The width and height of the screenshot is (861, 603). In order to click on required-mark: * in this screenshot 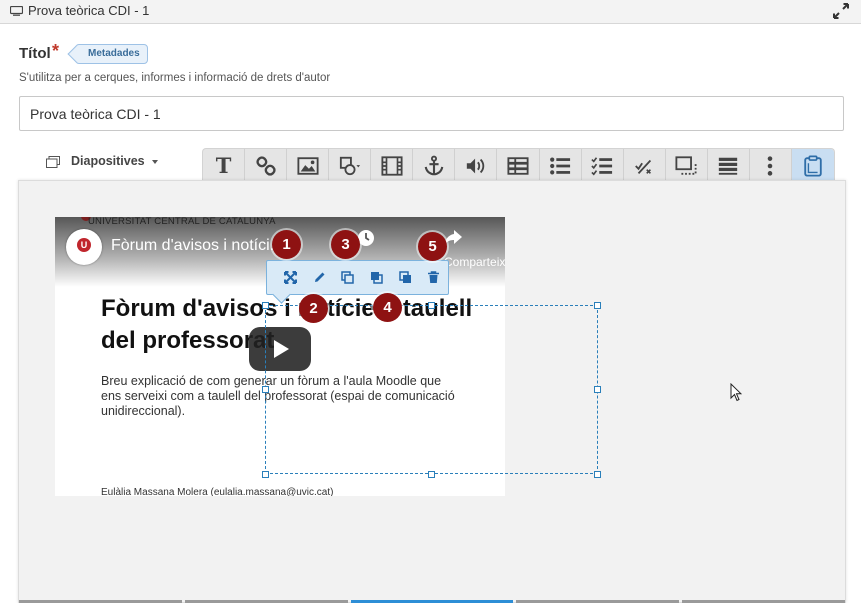, I will do `click(56, 51)`.